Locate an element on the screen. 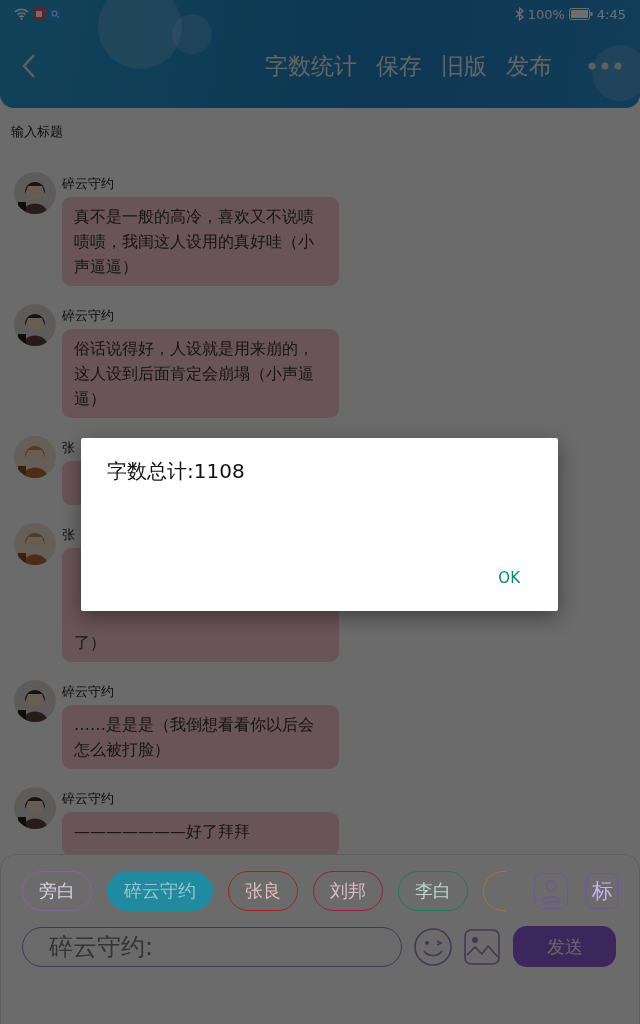 Image resolution: width=640 pixels, height=1024 pixels. role-chip: 碎云守约 is located at coordinates (160, 891).